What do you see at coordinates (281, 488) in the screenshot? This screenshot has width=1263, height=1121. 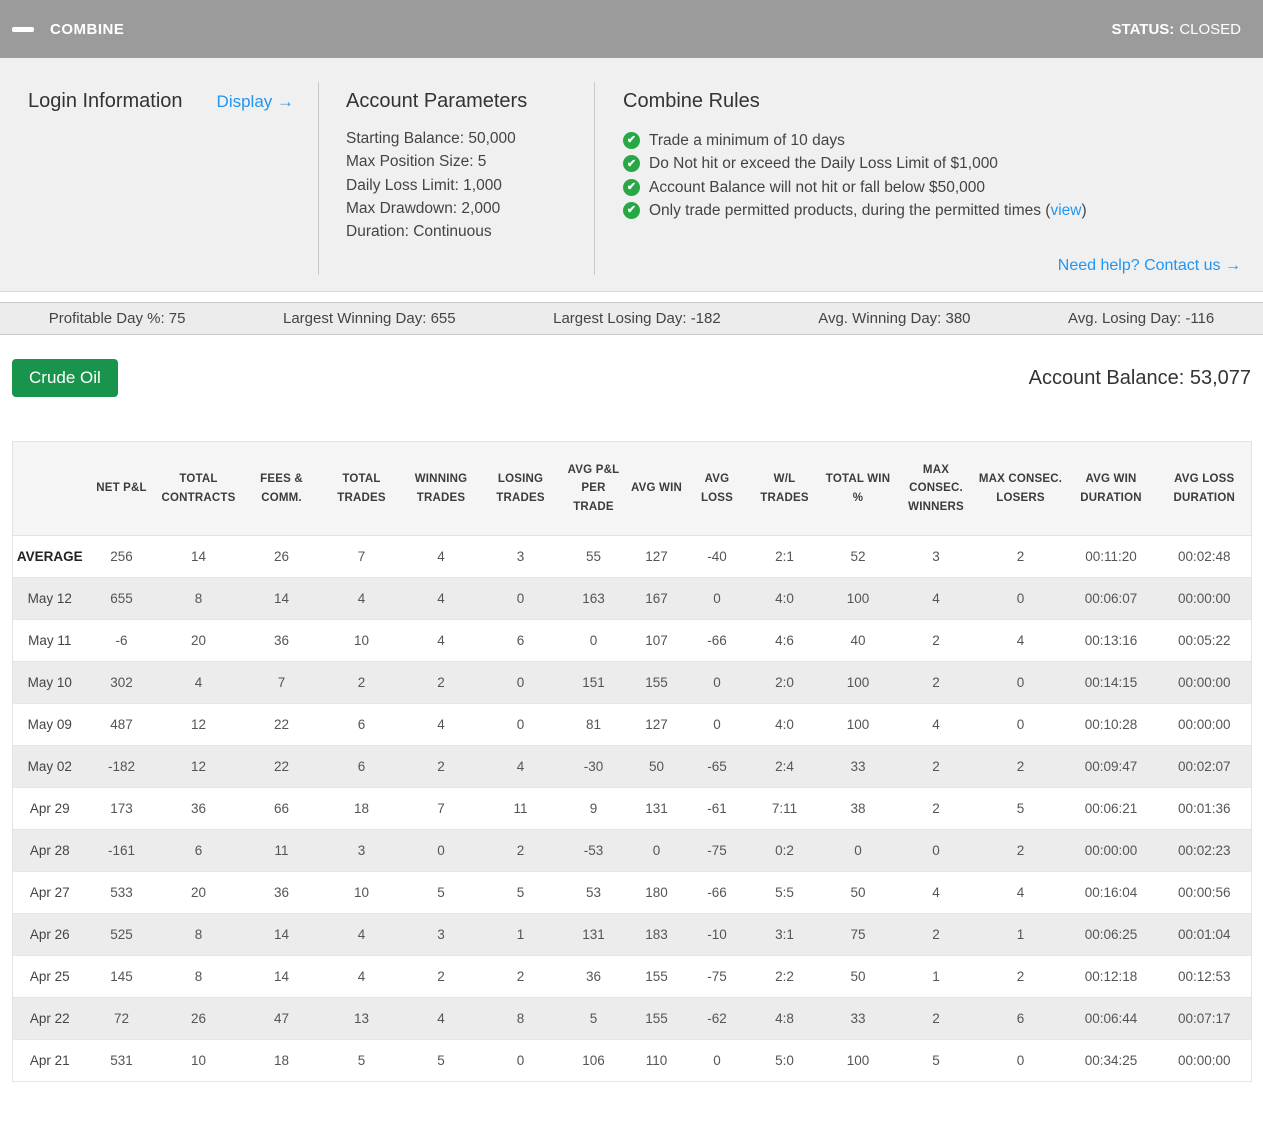 I see `column-header-fees-comm: FEES & COMM.` at bounding box center [281, 488].